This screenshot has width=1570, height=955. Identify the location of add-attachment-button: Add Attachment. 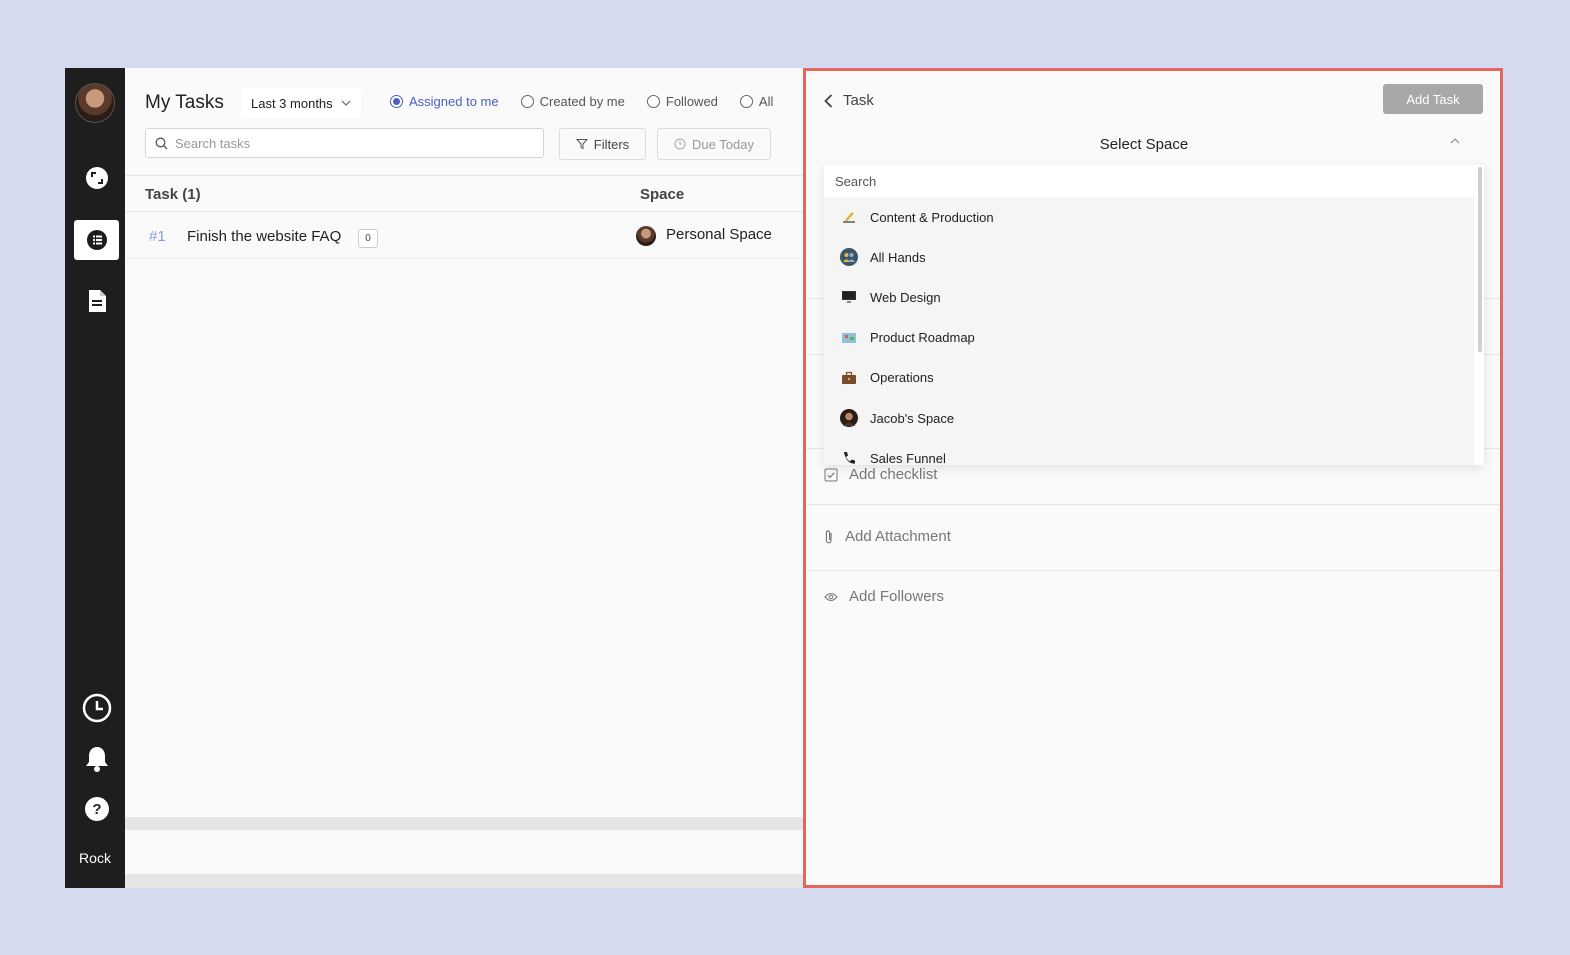
(887, 536).